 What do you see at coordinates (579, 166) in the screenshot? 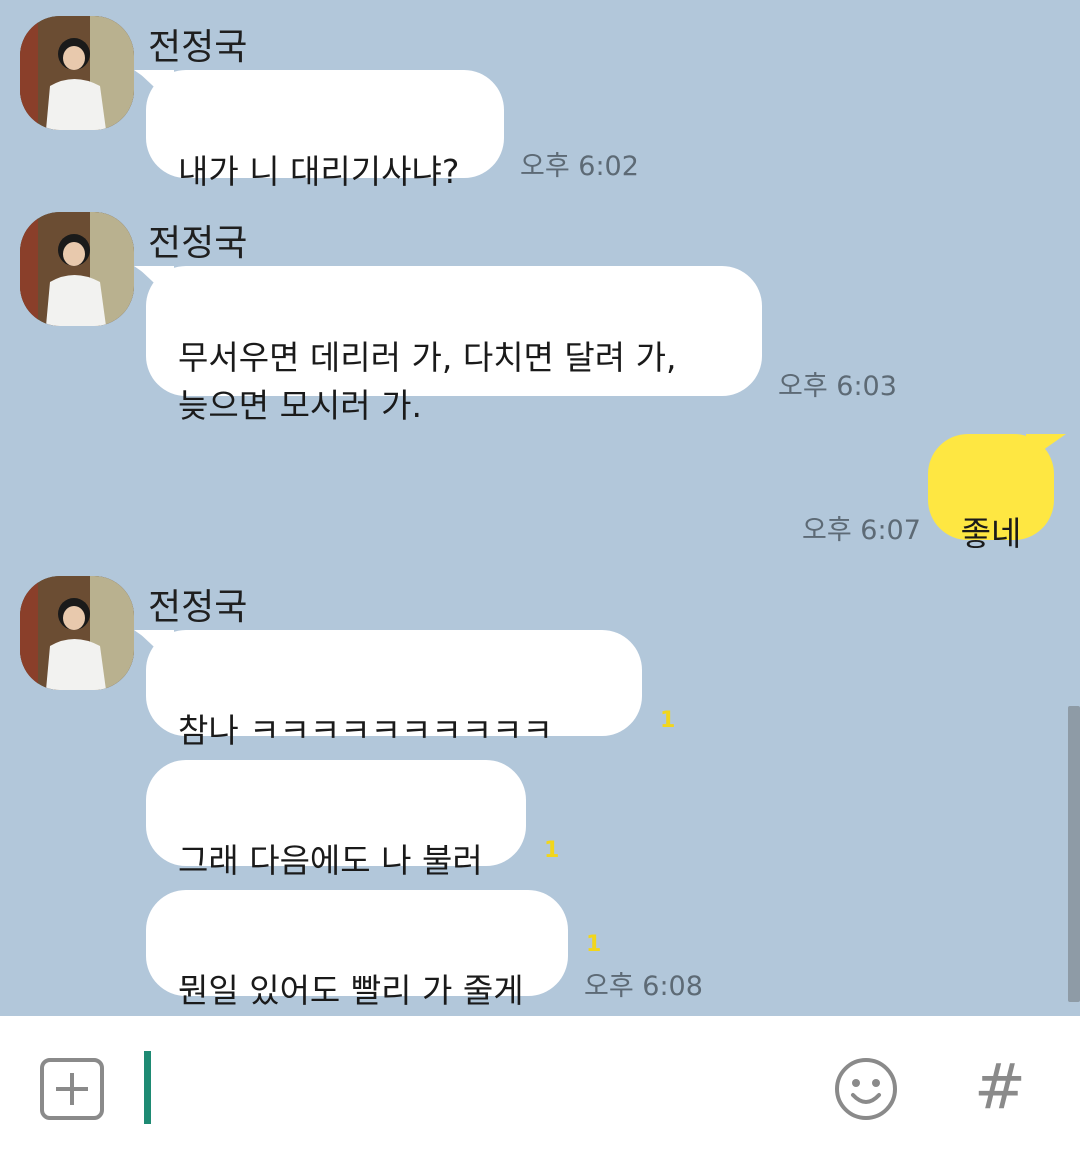
I see `message-time: 오후 6:02` at bounding box center [579, 166].